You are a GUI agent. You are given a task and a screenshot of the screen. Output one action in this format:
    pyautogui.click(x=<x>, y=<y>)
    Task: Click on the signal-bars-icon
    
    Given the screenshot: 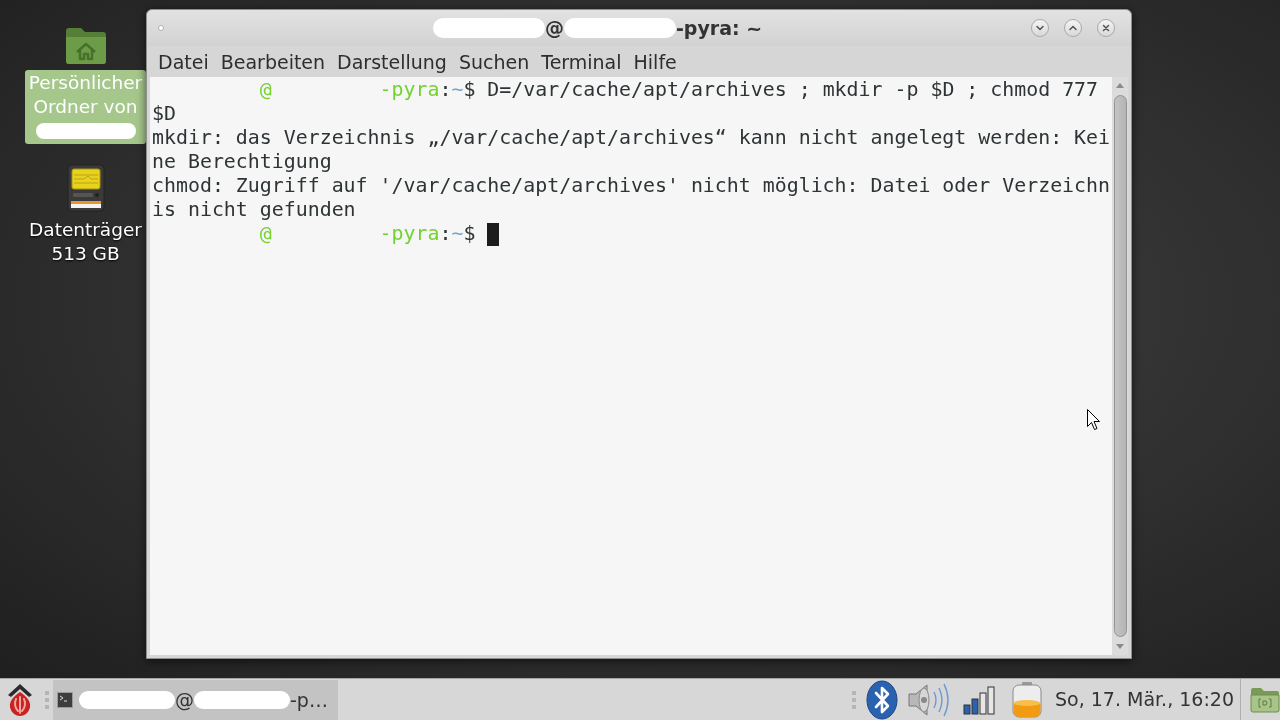 What is the action you would take?
    pyautogui.click(x=980, y=699)
    